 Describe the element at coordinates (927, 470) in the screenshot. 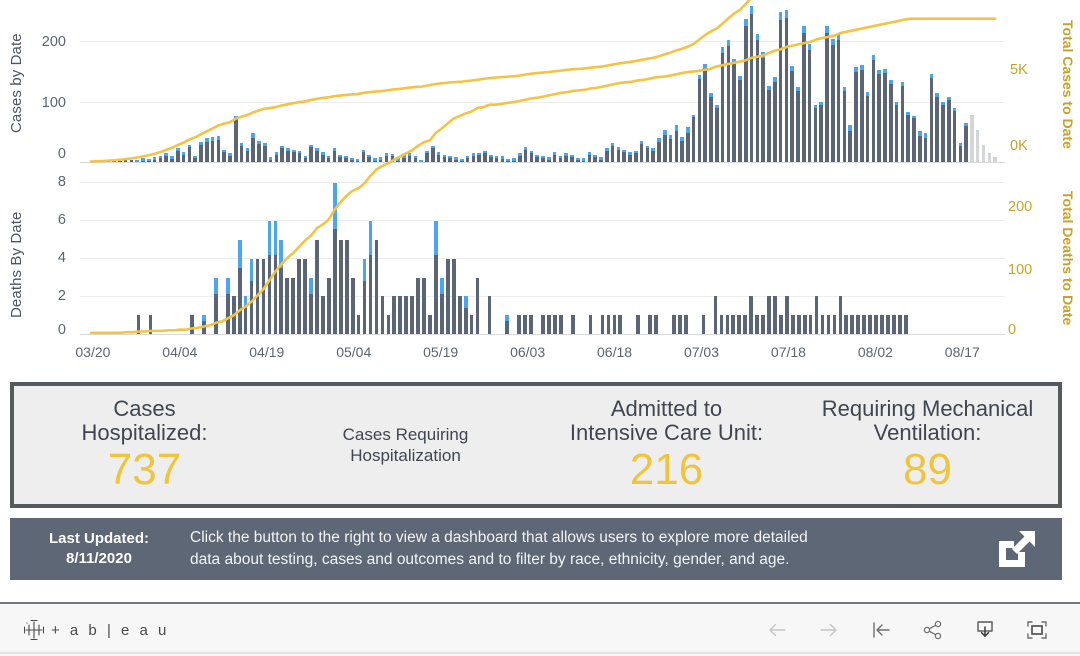

I see `stat-value: 89` at that location.